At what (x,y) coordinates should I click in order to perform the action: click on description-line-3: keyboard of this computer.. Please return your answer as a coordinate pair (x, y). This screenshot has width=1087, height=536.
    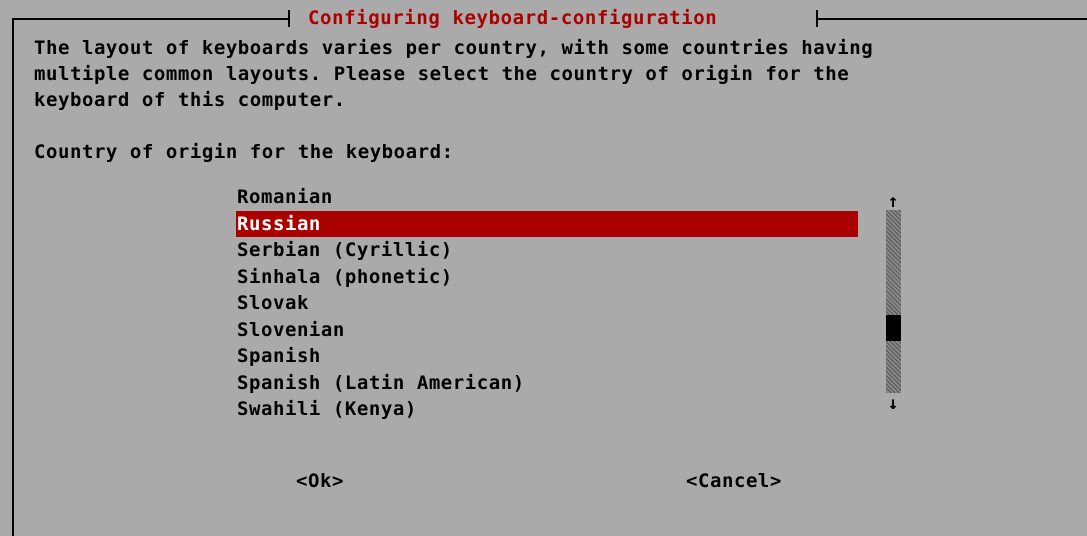
    Looking at the image, I should click on (190, 100).